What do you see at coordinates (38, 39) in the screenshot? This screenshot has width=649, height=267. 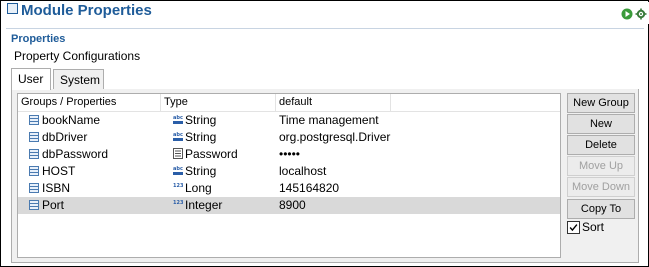 I see `section-title: Properties` at bounding box center [38, 39].